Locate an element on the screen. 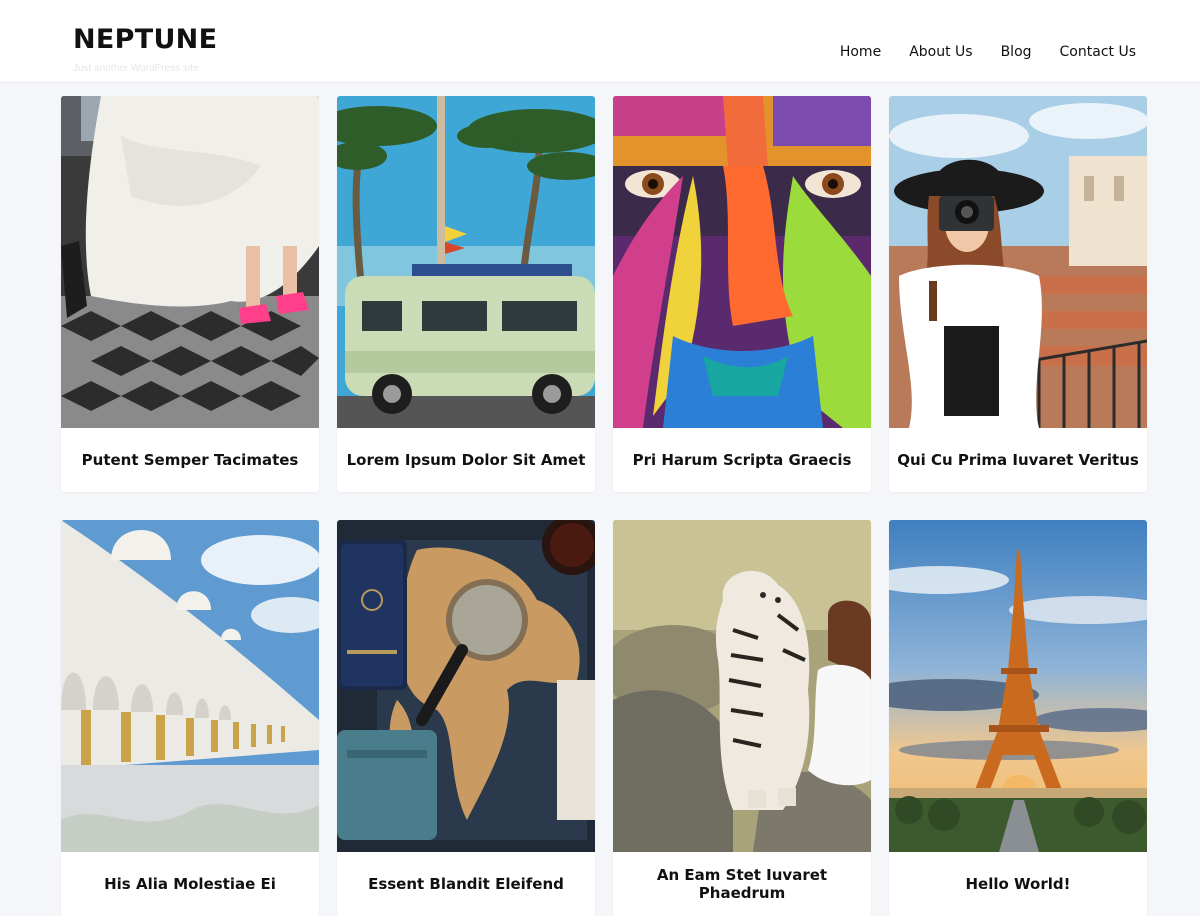  white-tiger-woman-image is located at coordinates (742, 686).